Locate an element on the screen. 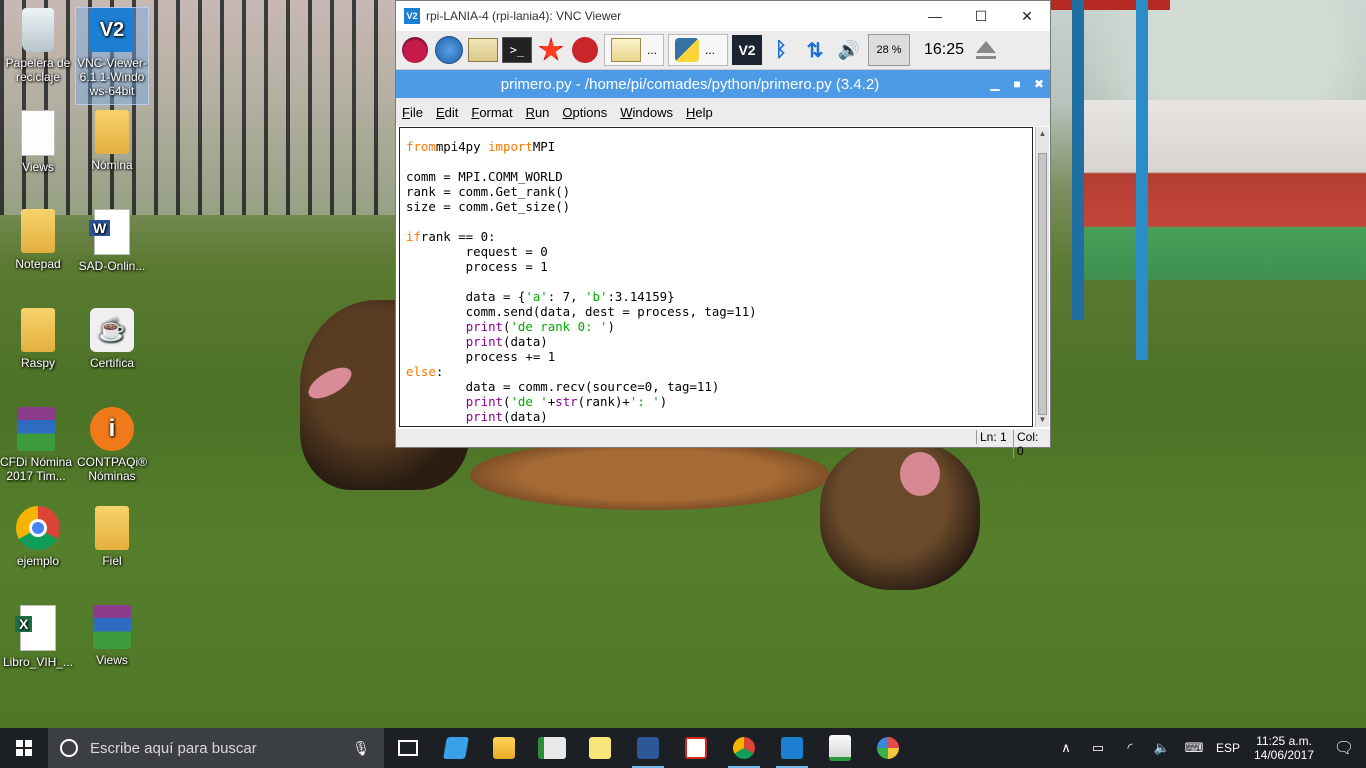 The height and width of the screenshot is (768, 1366). desktop-icon-nomina: Nómina is located at coordinates (112, 141).